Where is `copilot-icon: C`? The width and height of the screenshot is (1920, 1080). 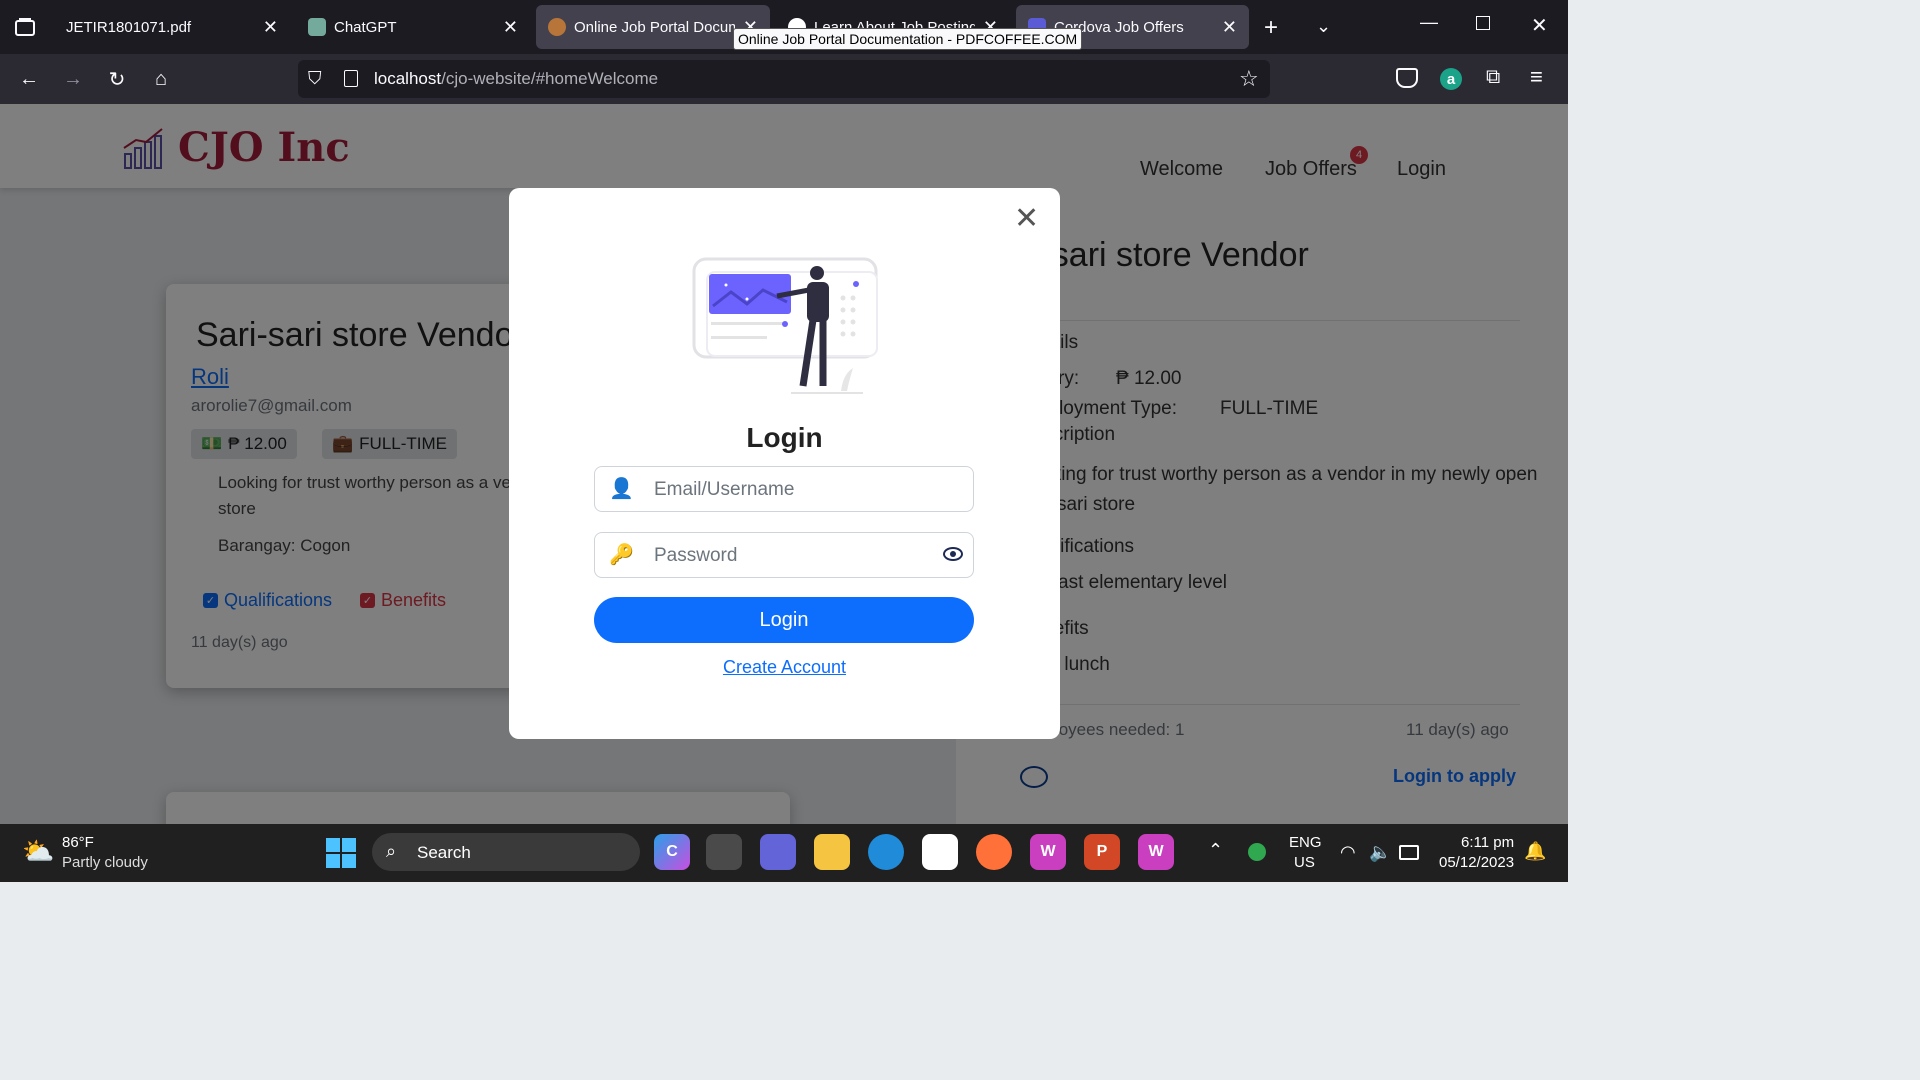 copilot-icon: C is located at coordinates (672, 852).